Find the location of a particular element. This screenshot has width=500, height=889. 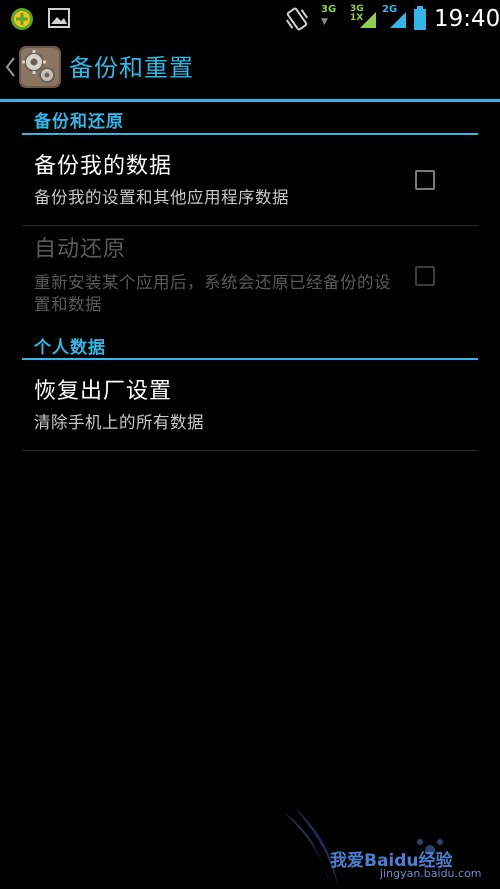

pref-backup-my-data: 备份我的数据 备份我的设置和其他应用程序数据 is located at coordinates (250, 181).